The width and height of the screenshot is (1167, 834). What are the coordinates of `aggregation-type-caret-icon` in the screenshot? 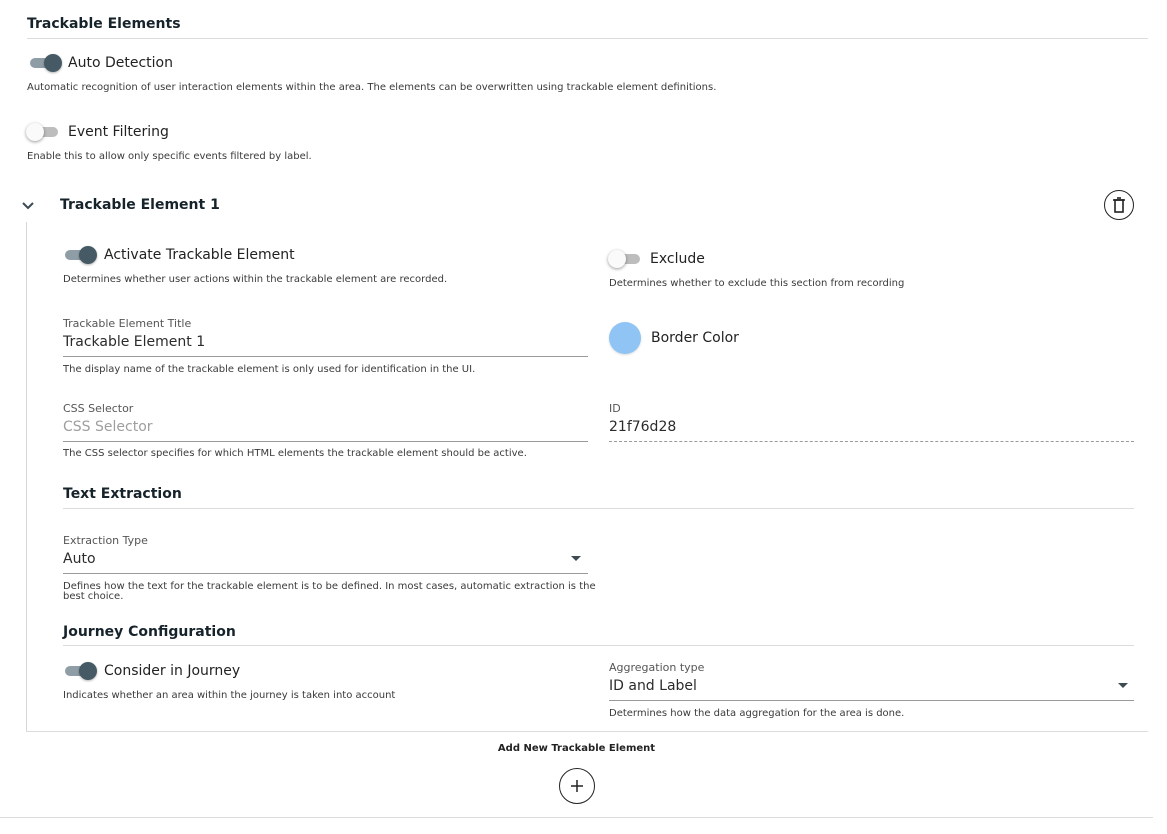 It's located at (1123, 685).